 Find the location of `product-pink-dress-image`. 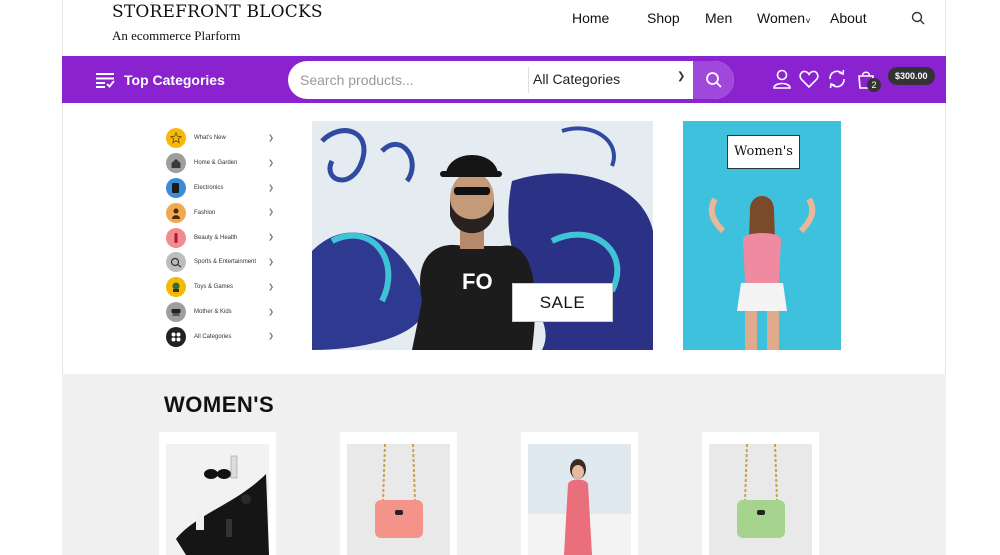

product-pink-dress-image is located at coordinates (579, 499).